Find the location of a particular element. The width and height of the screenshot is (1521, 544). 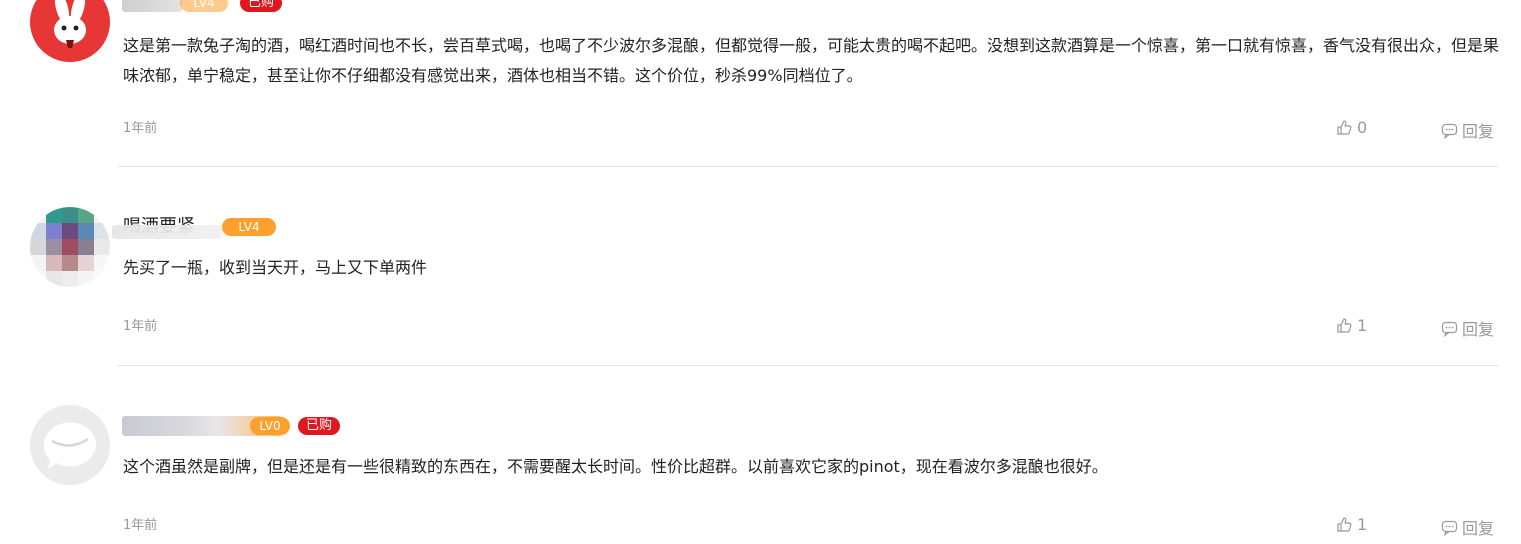

default-avatar-icon is located at coordinates (70, 445).